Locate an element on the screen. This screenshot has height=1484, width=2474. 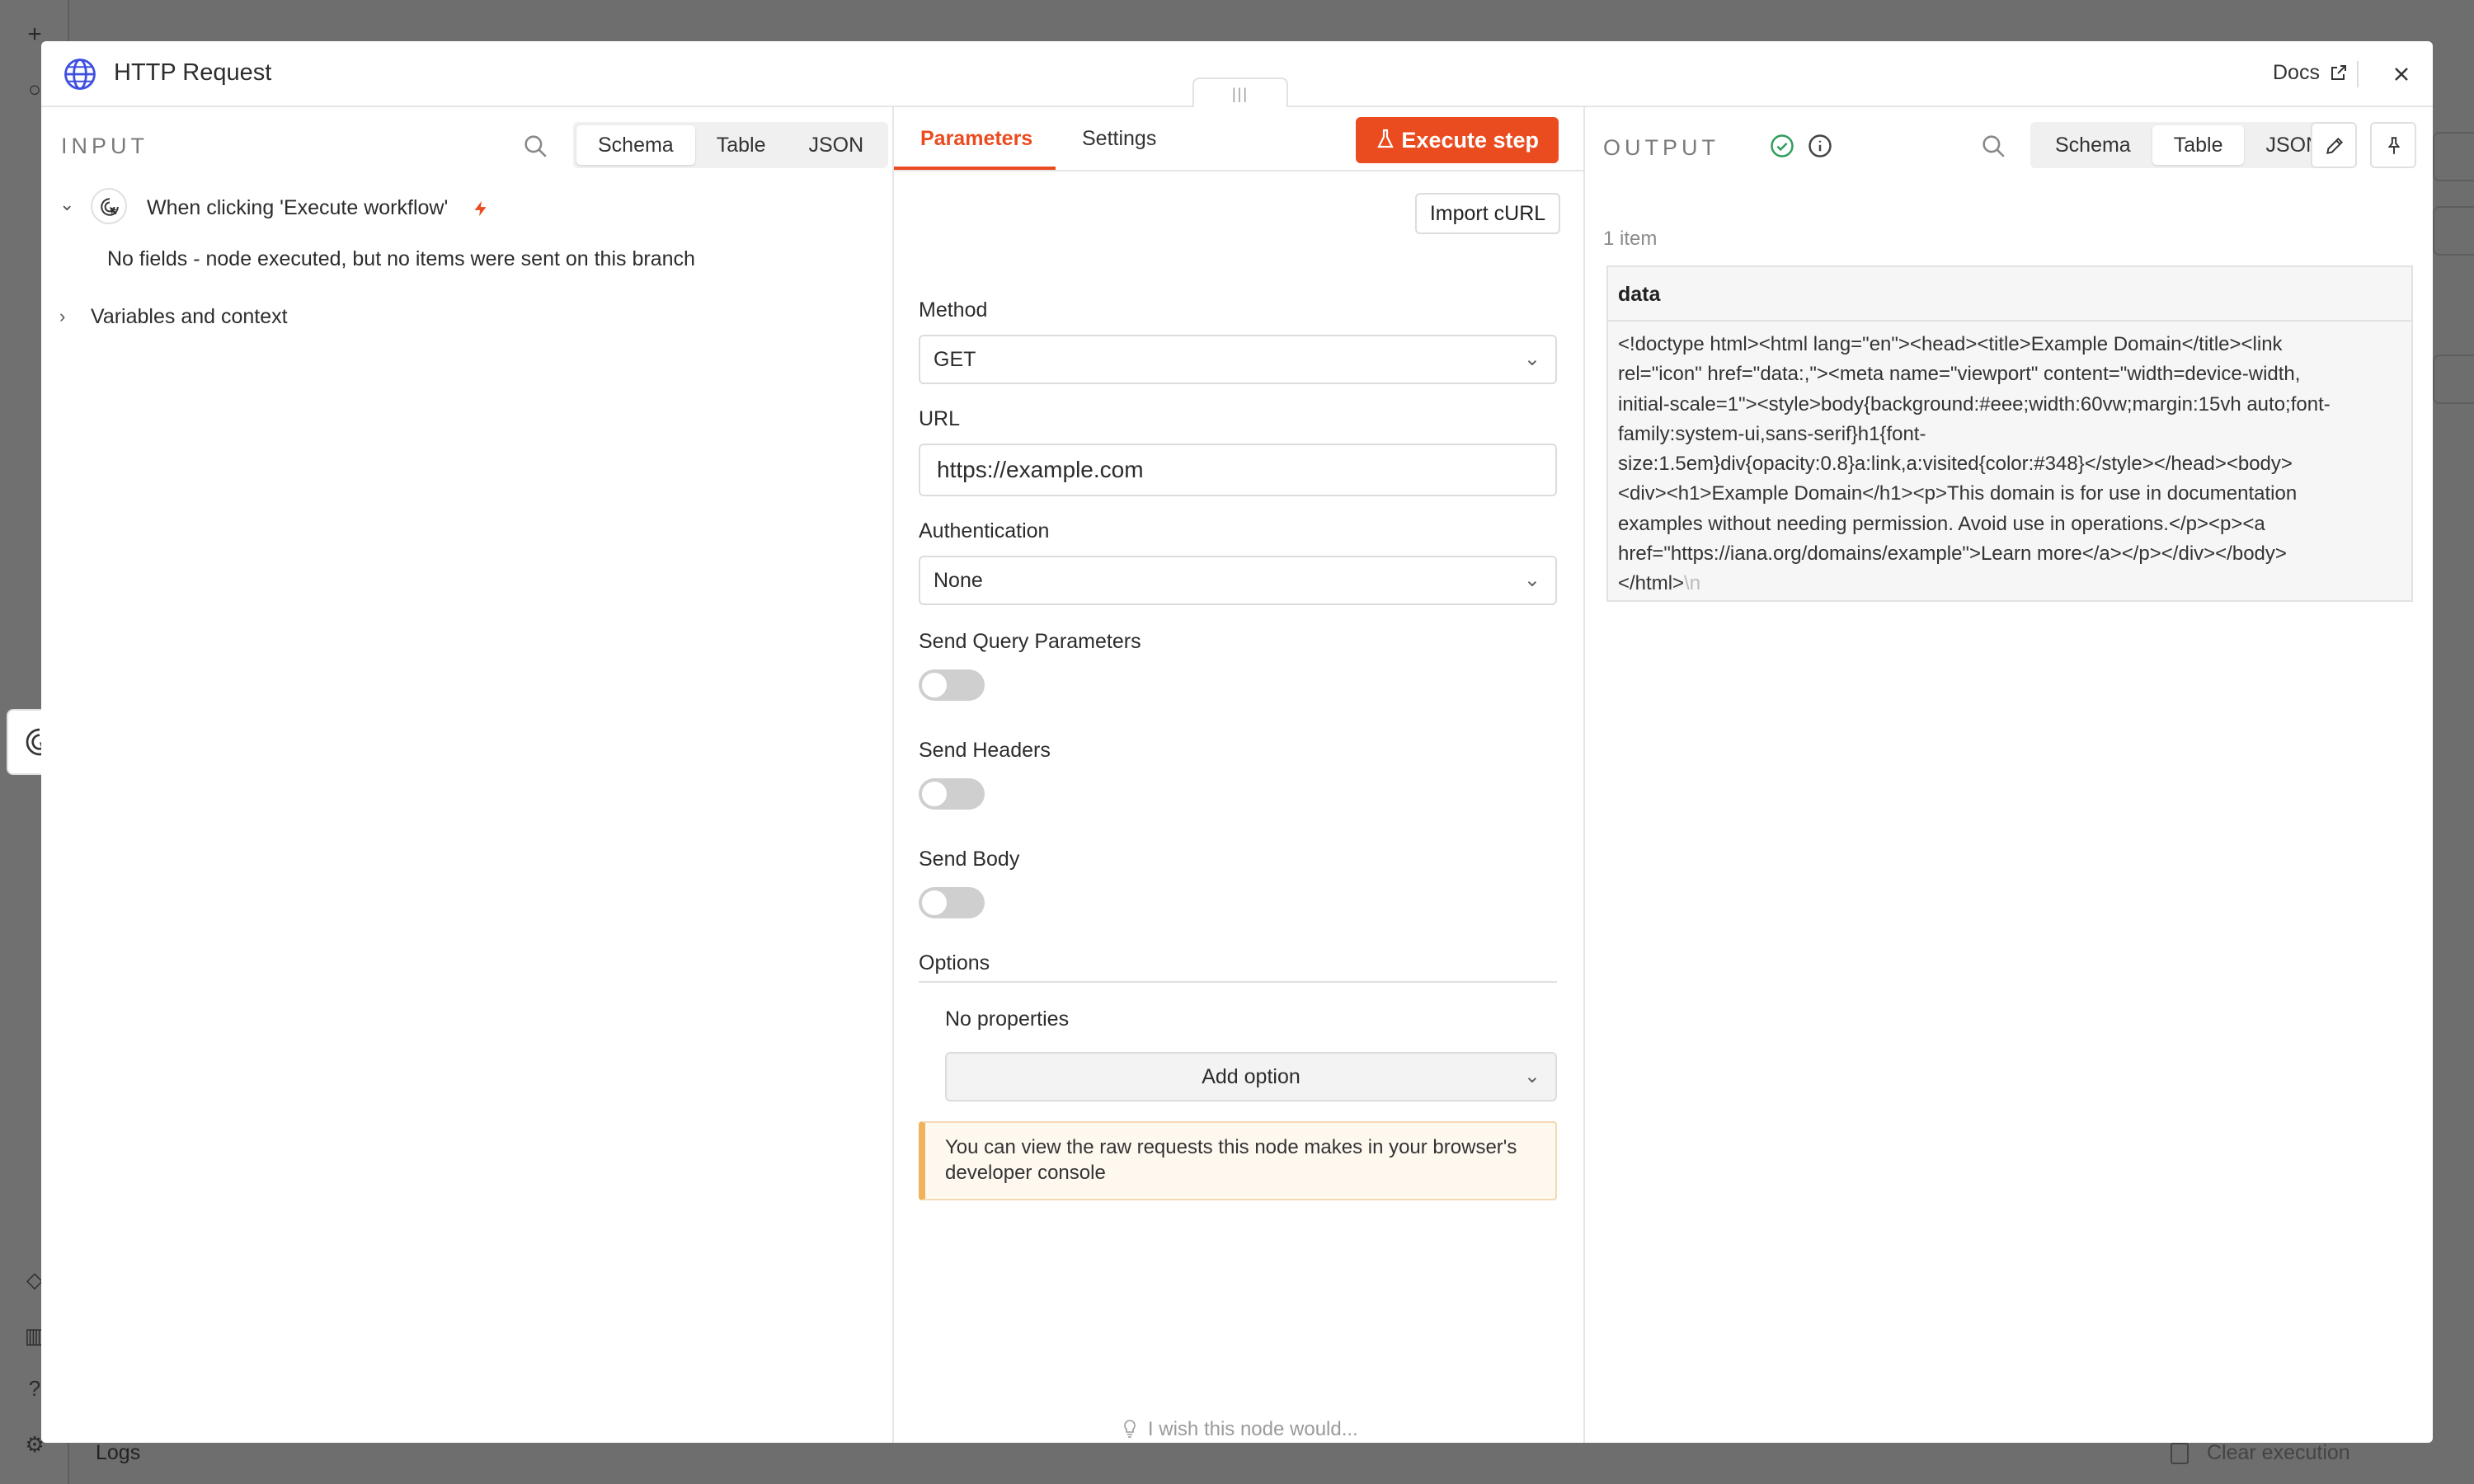
output-view-schema: Schema is located at coordinates (2093, 145).